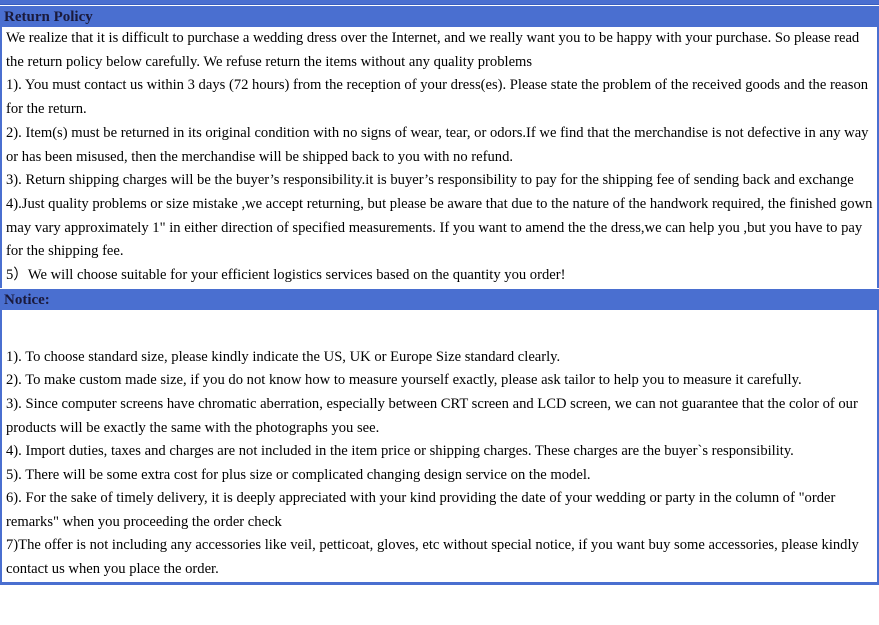  I want to click on notice-leading-spacer, so click(439, 328).